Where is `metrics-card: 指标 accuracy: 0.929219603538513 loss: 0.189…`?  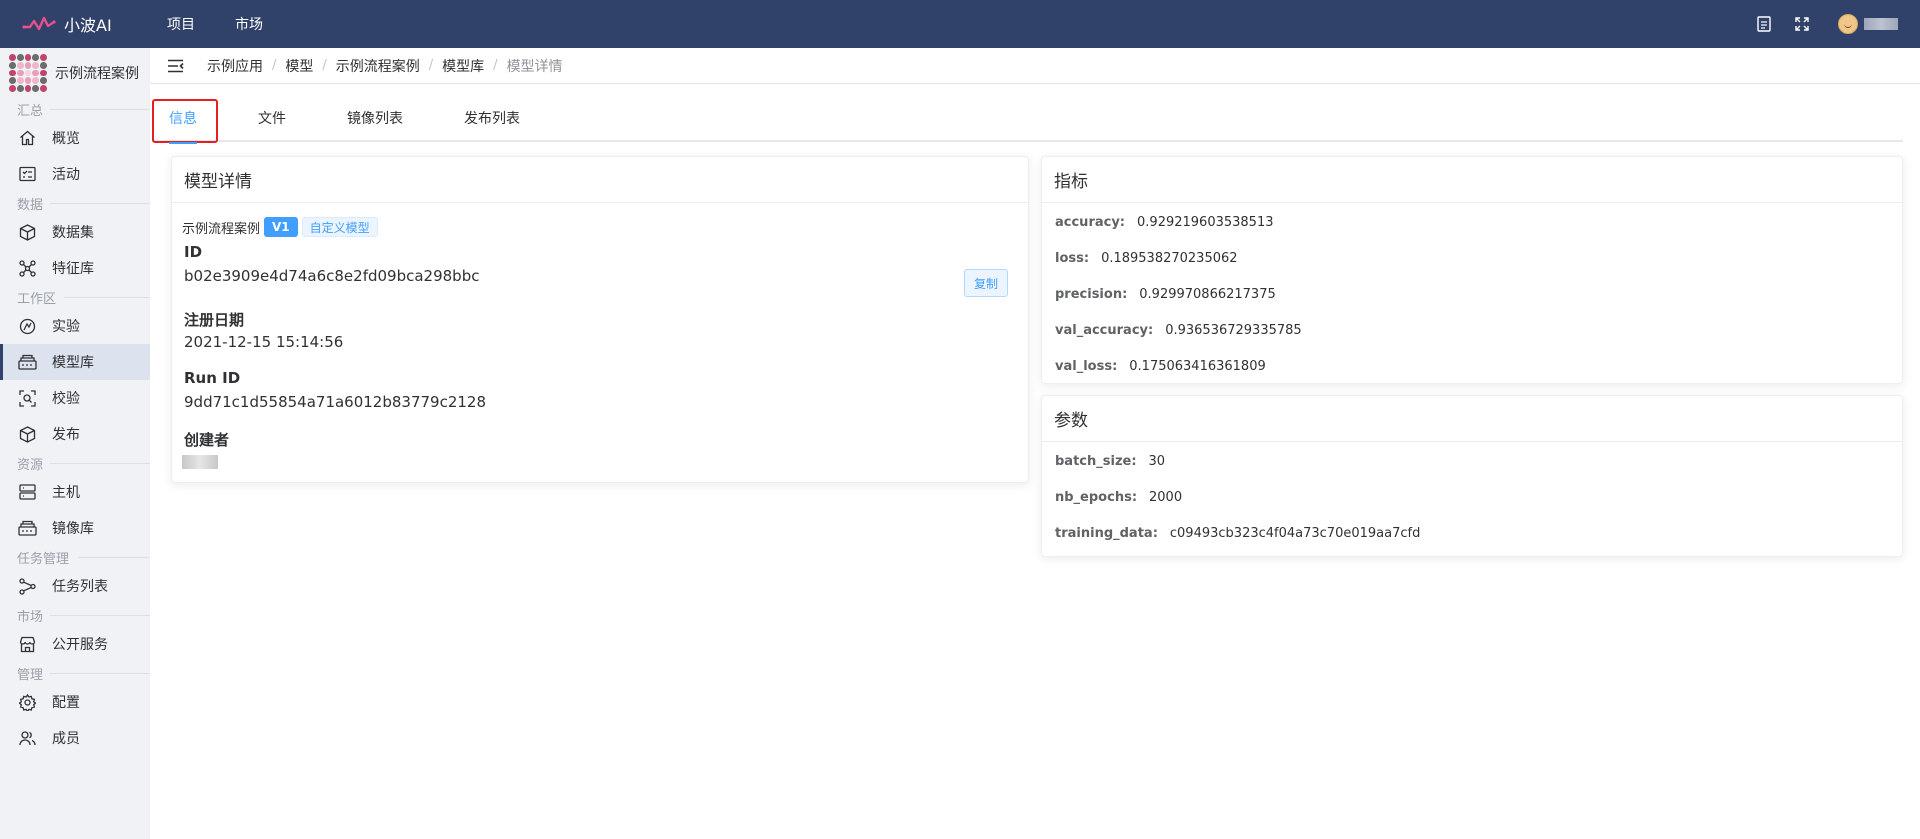
metrics-card: 指标 accuracy: 0.929219603538513 loss: 0.189… is located at coordinates (1472, 270).